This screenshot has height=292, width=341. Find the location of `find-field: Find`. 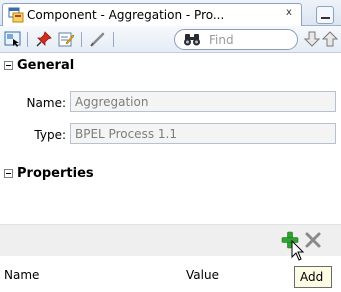

find-field: Find is located at coordinates (236, 39).